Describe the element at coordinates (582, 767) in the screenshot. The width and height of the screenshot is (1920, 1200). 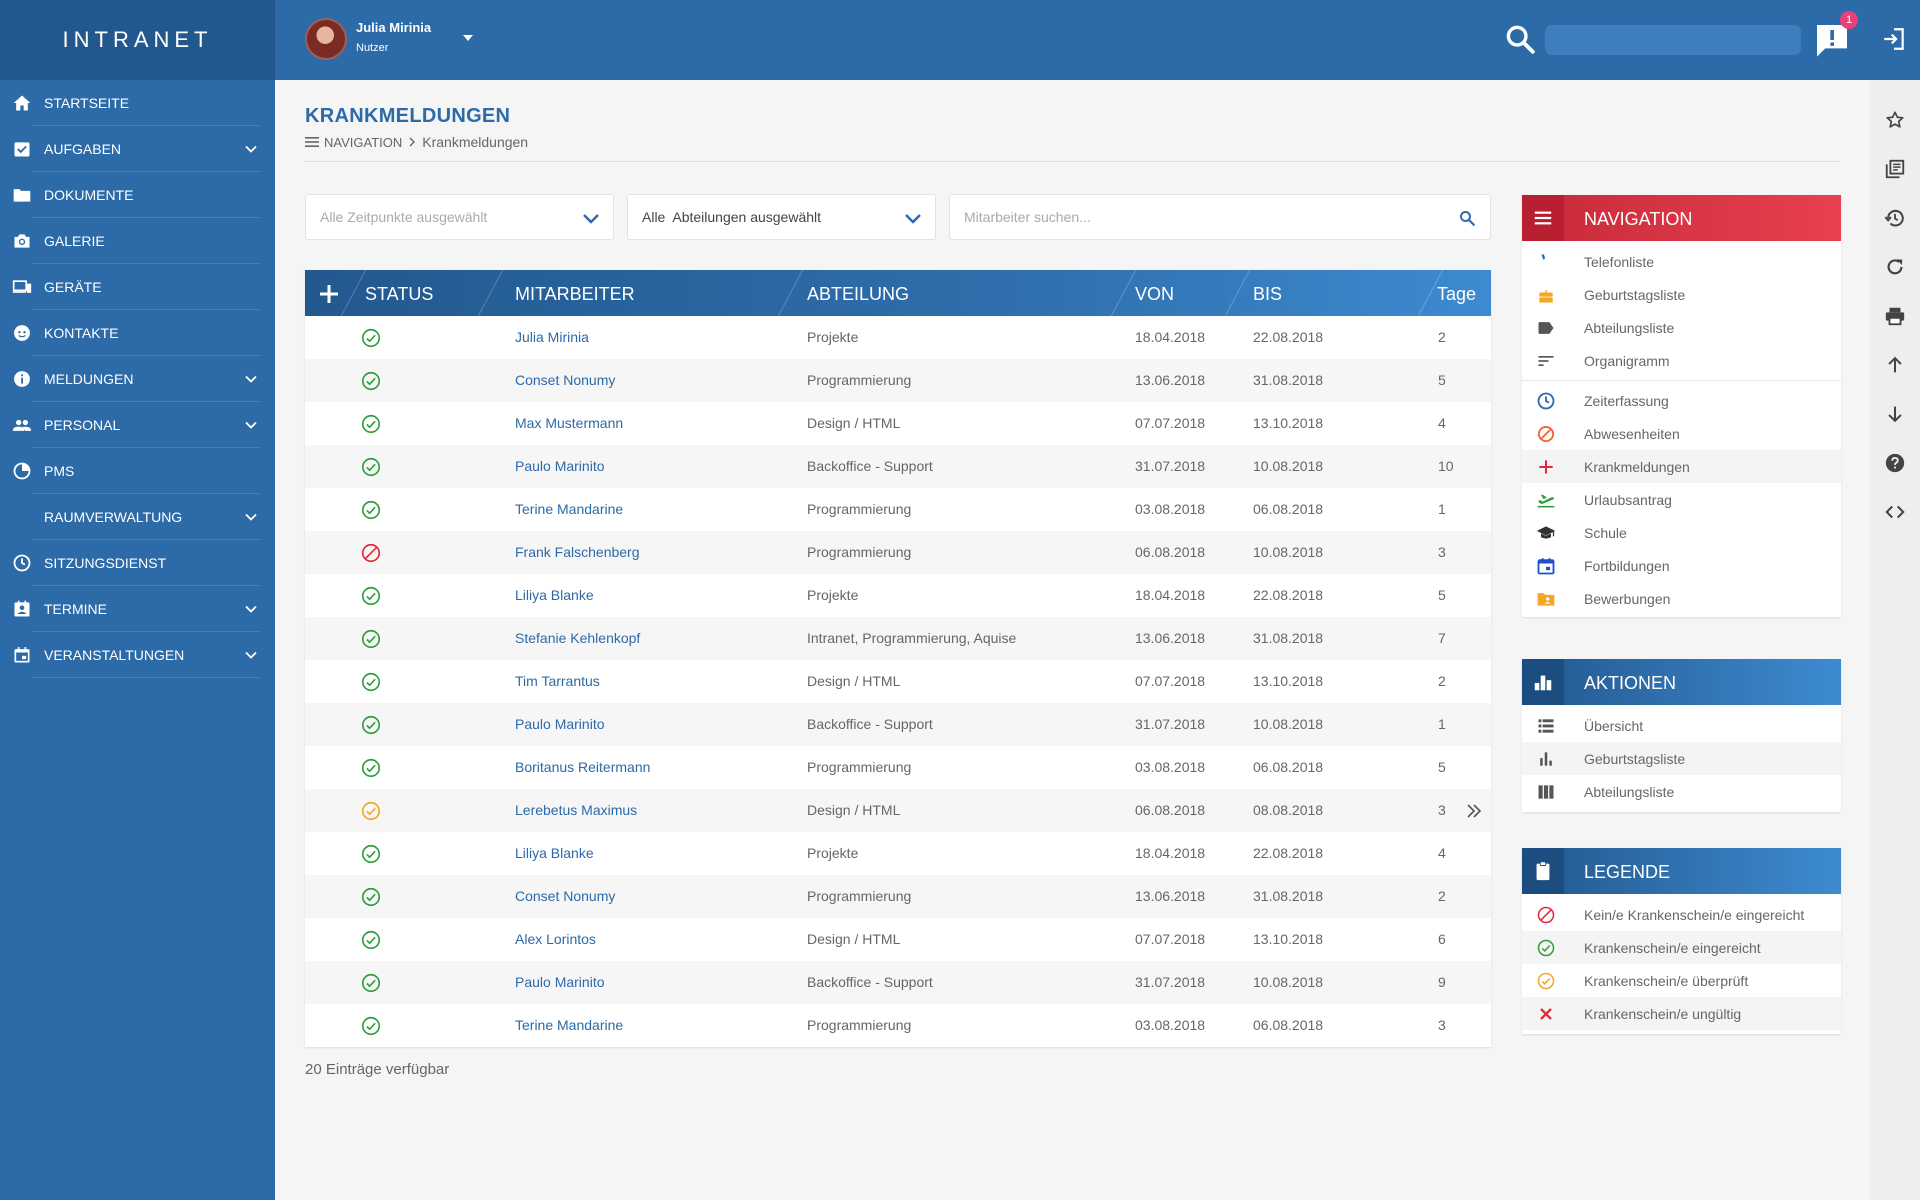
I see `employee-name-link: Boritanus Reitermann` at that location.